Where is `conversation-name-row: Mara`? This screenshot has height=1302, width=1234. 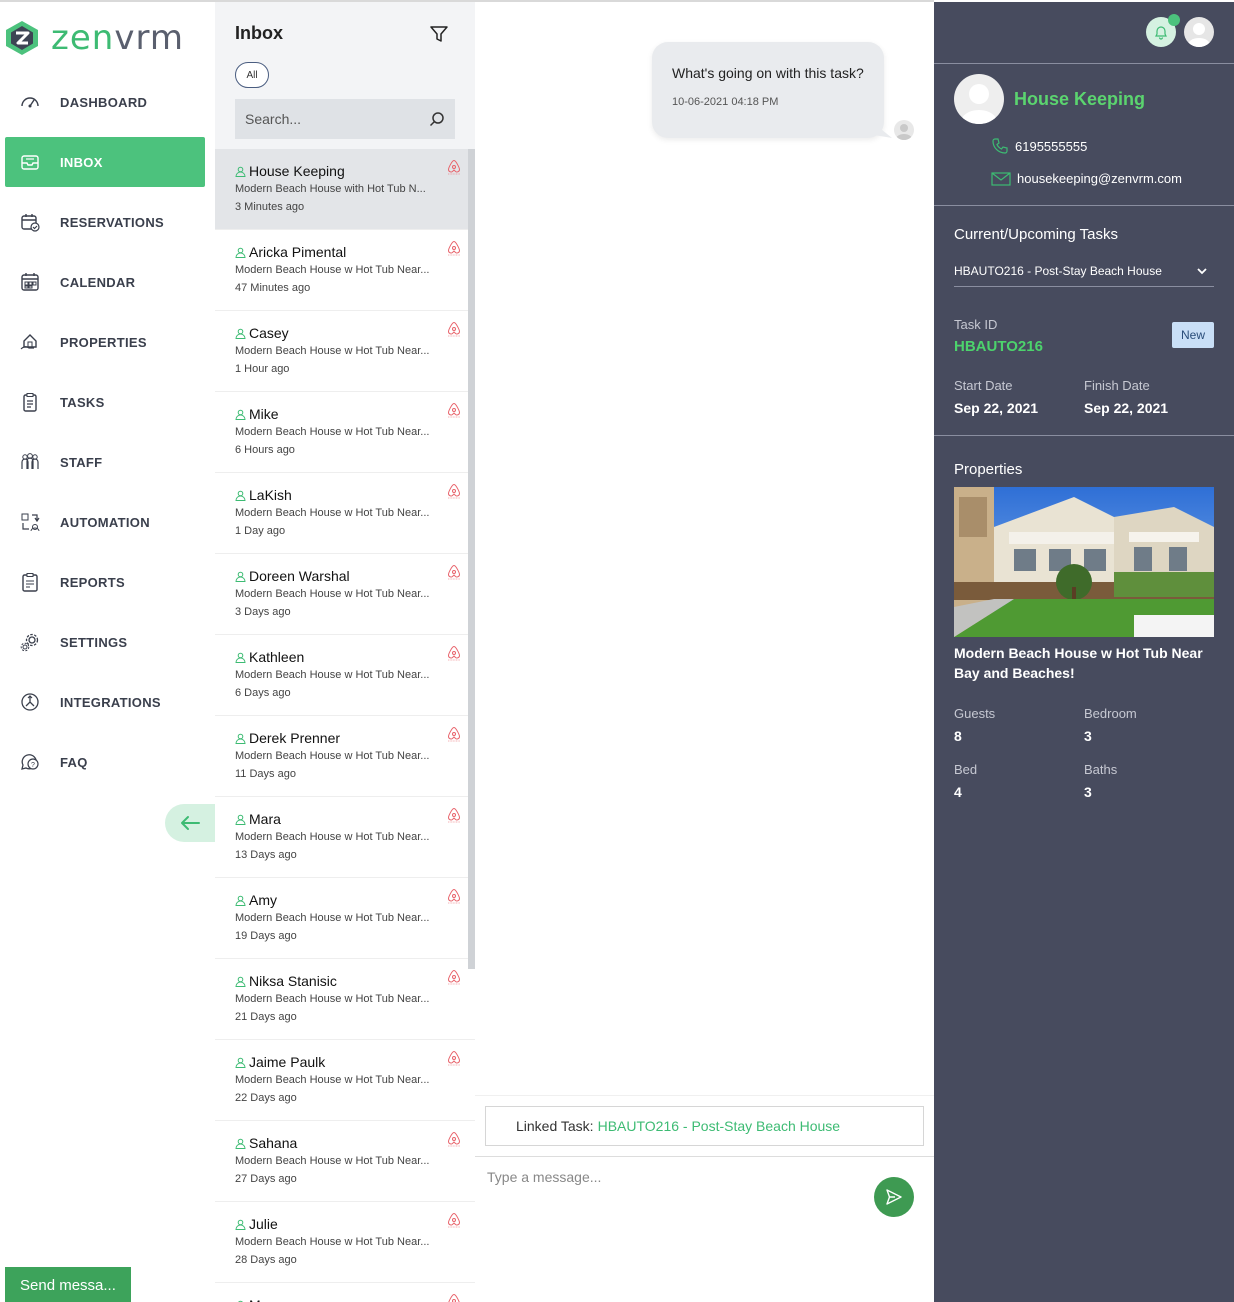
conversation-name-row: Mara is located at coordinates (345, 819).